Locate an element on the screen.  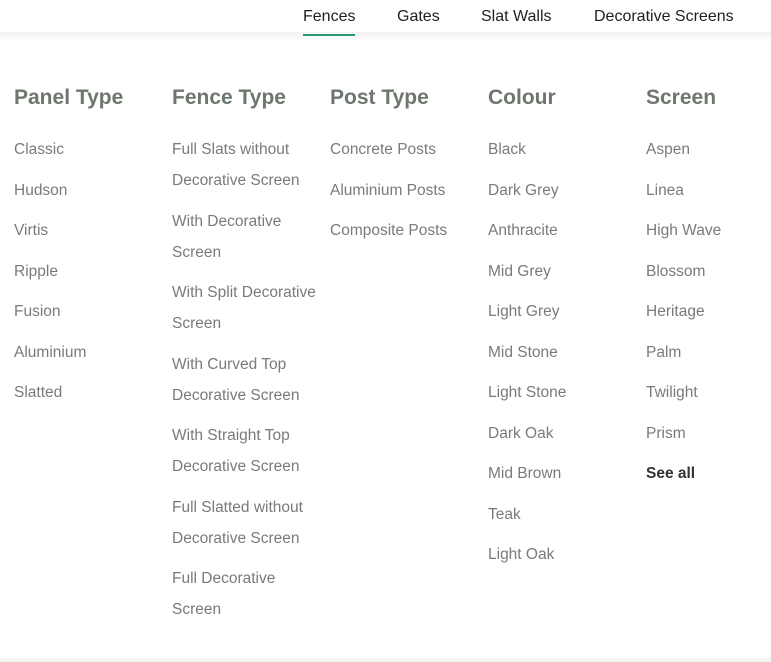
tab-fences: Fences is located at coordinates (329, 22).